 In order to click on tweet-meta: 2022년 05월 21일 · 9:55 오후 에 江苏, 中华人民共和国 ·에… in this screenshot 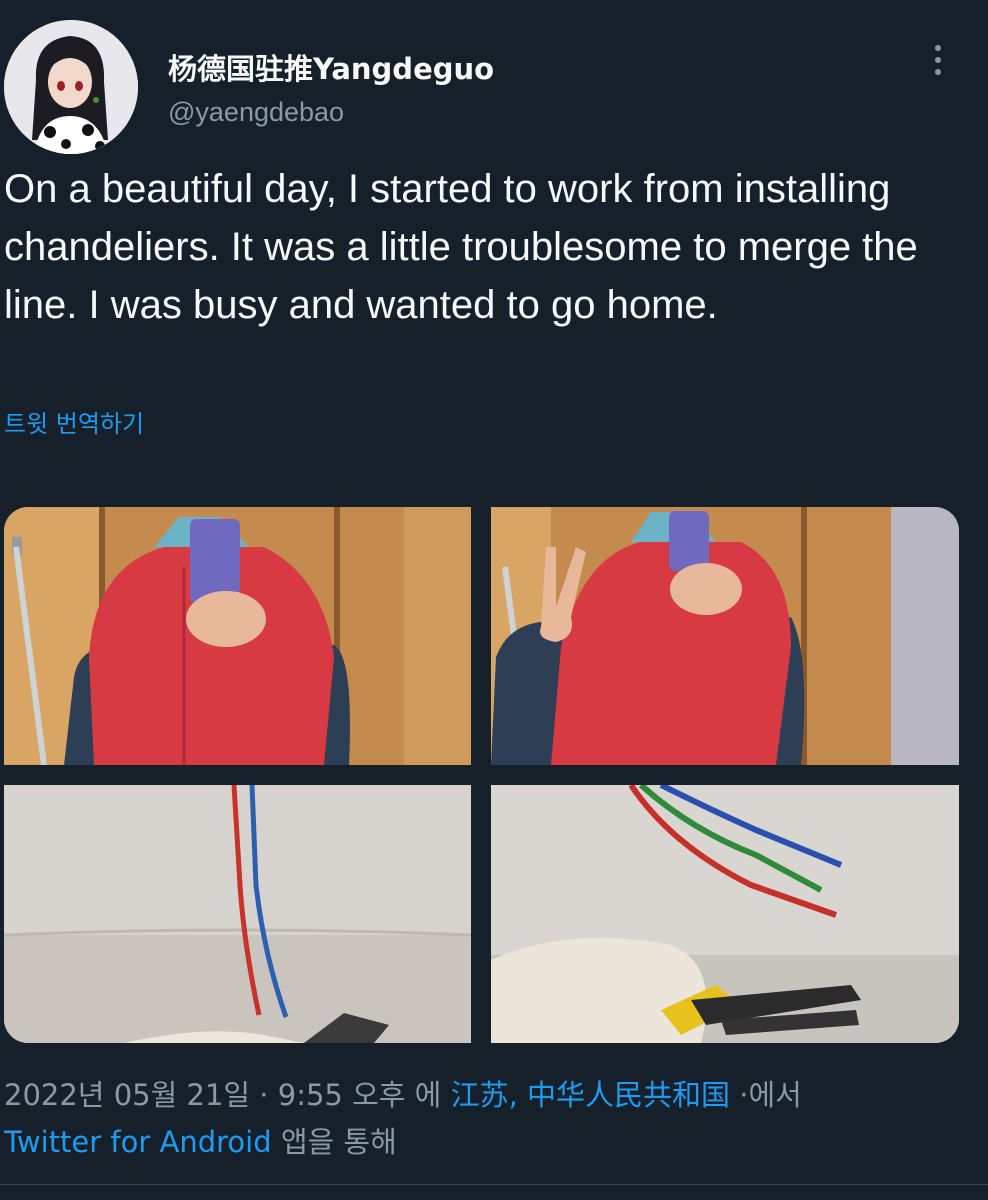, I will do `click(484, 1119)`.